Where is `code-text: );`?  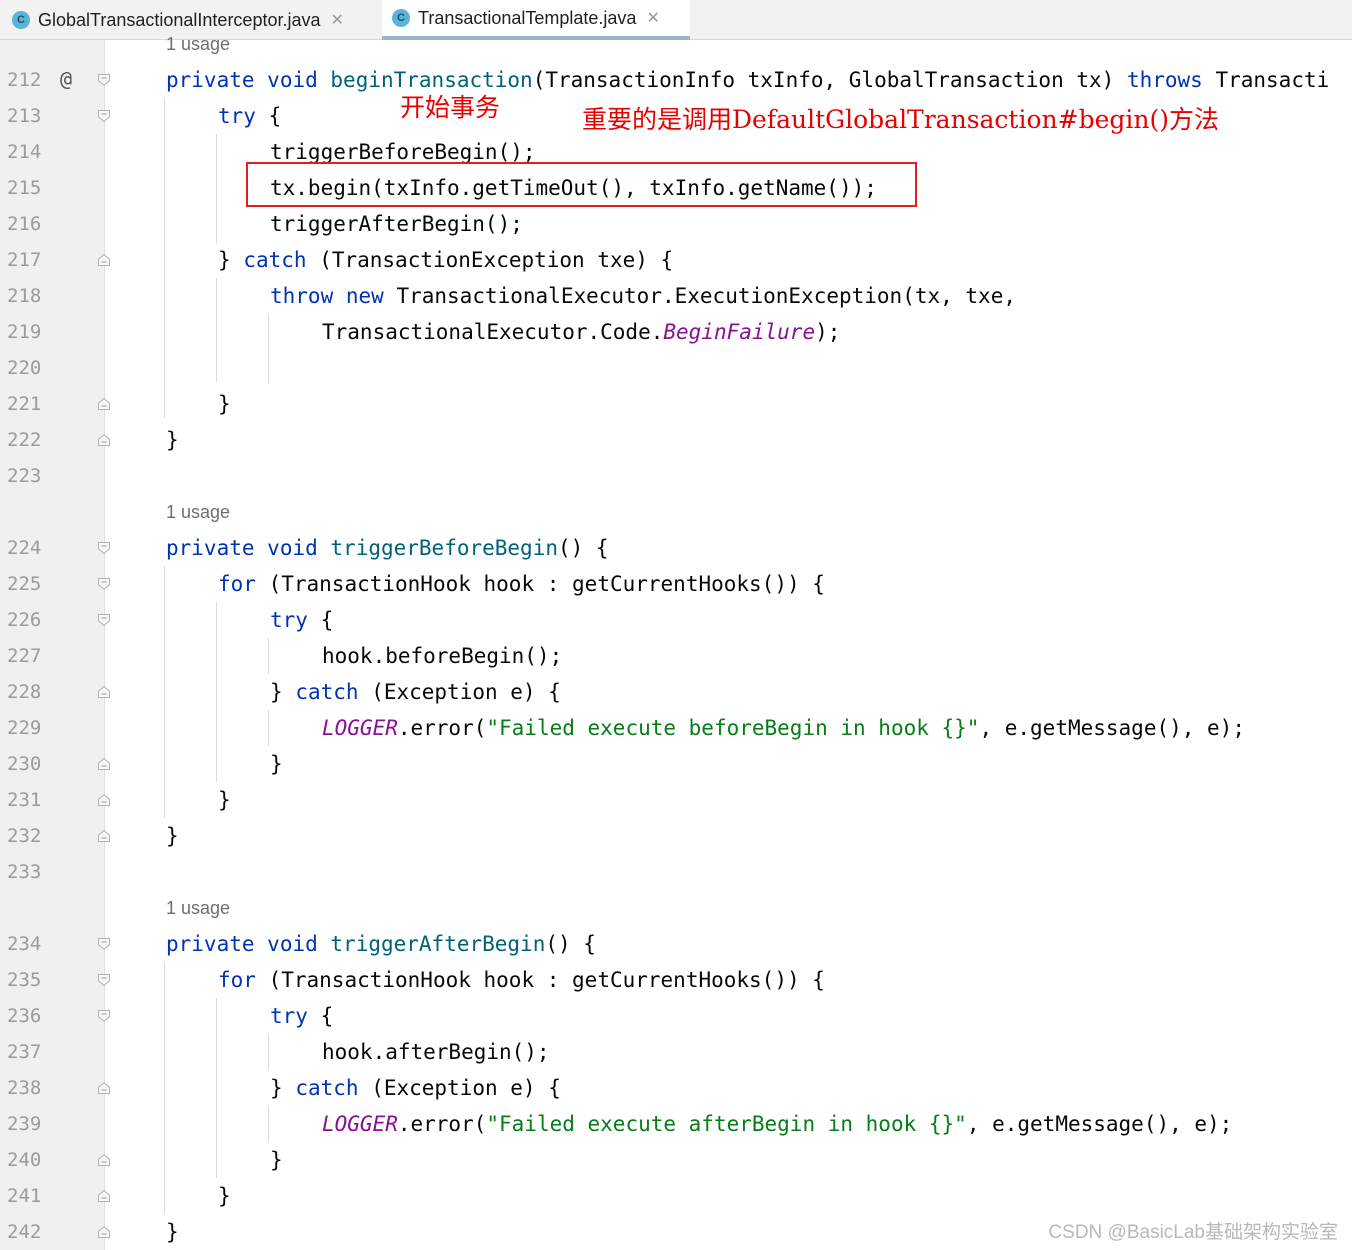
code-text: ); is located at coordinates (828, 332).